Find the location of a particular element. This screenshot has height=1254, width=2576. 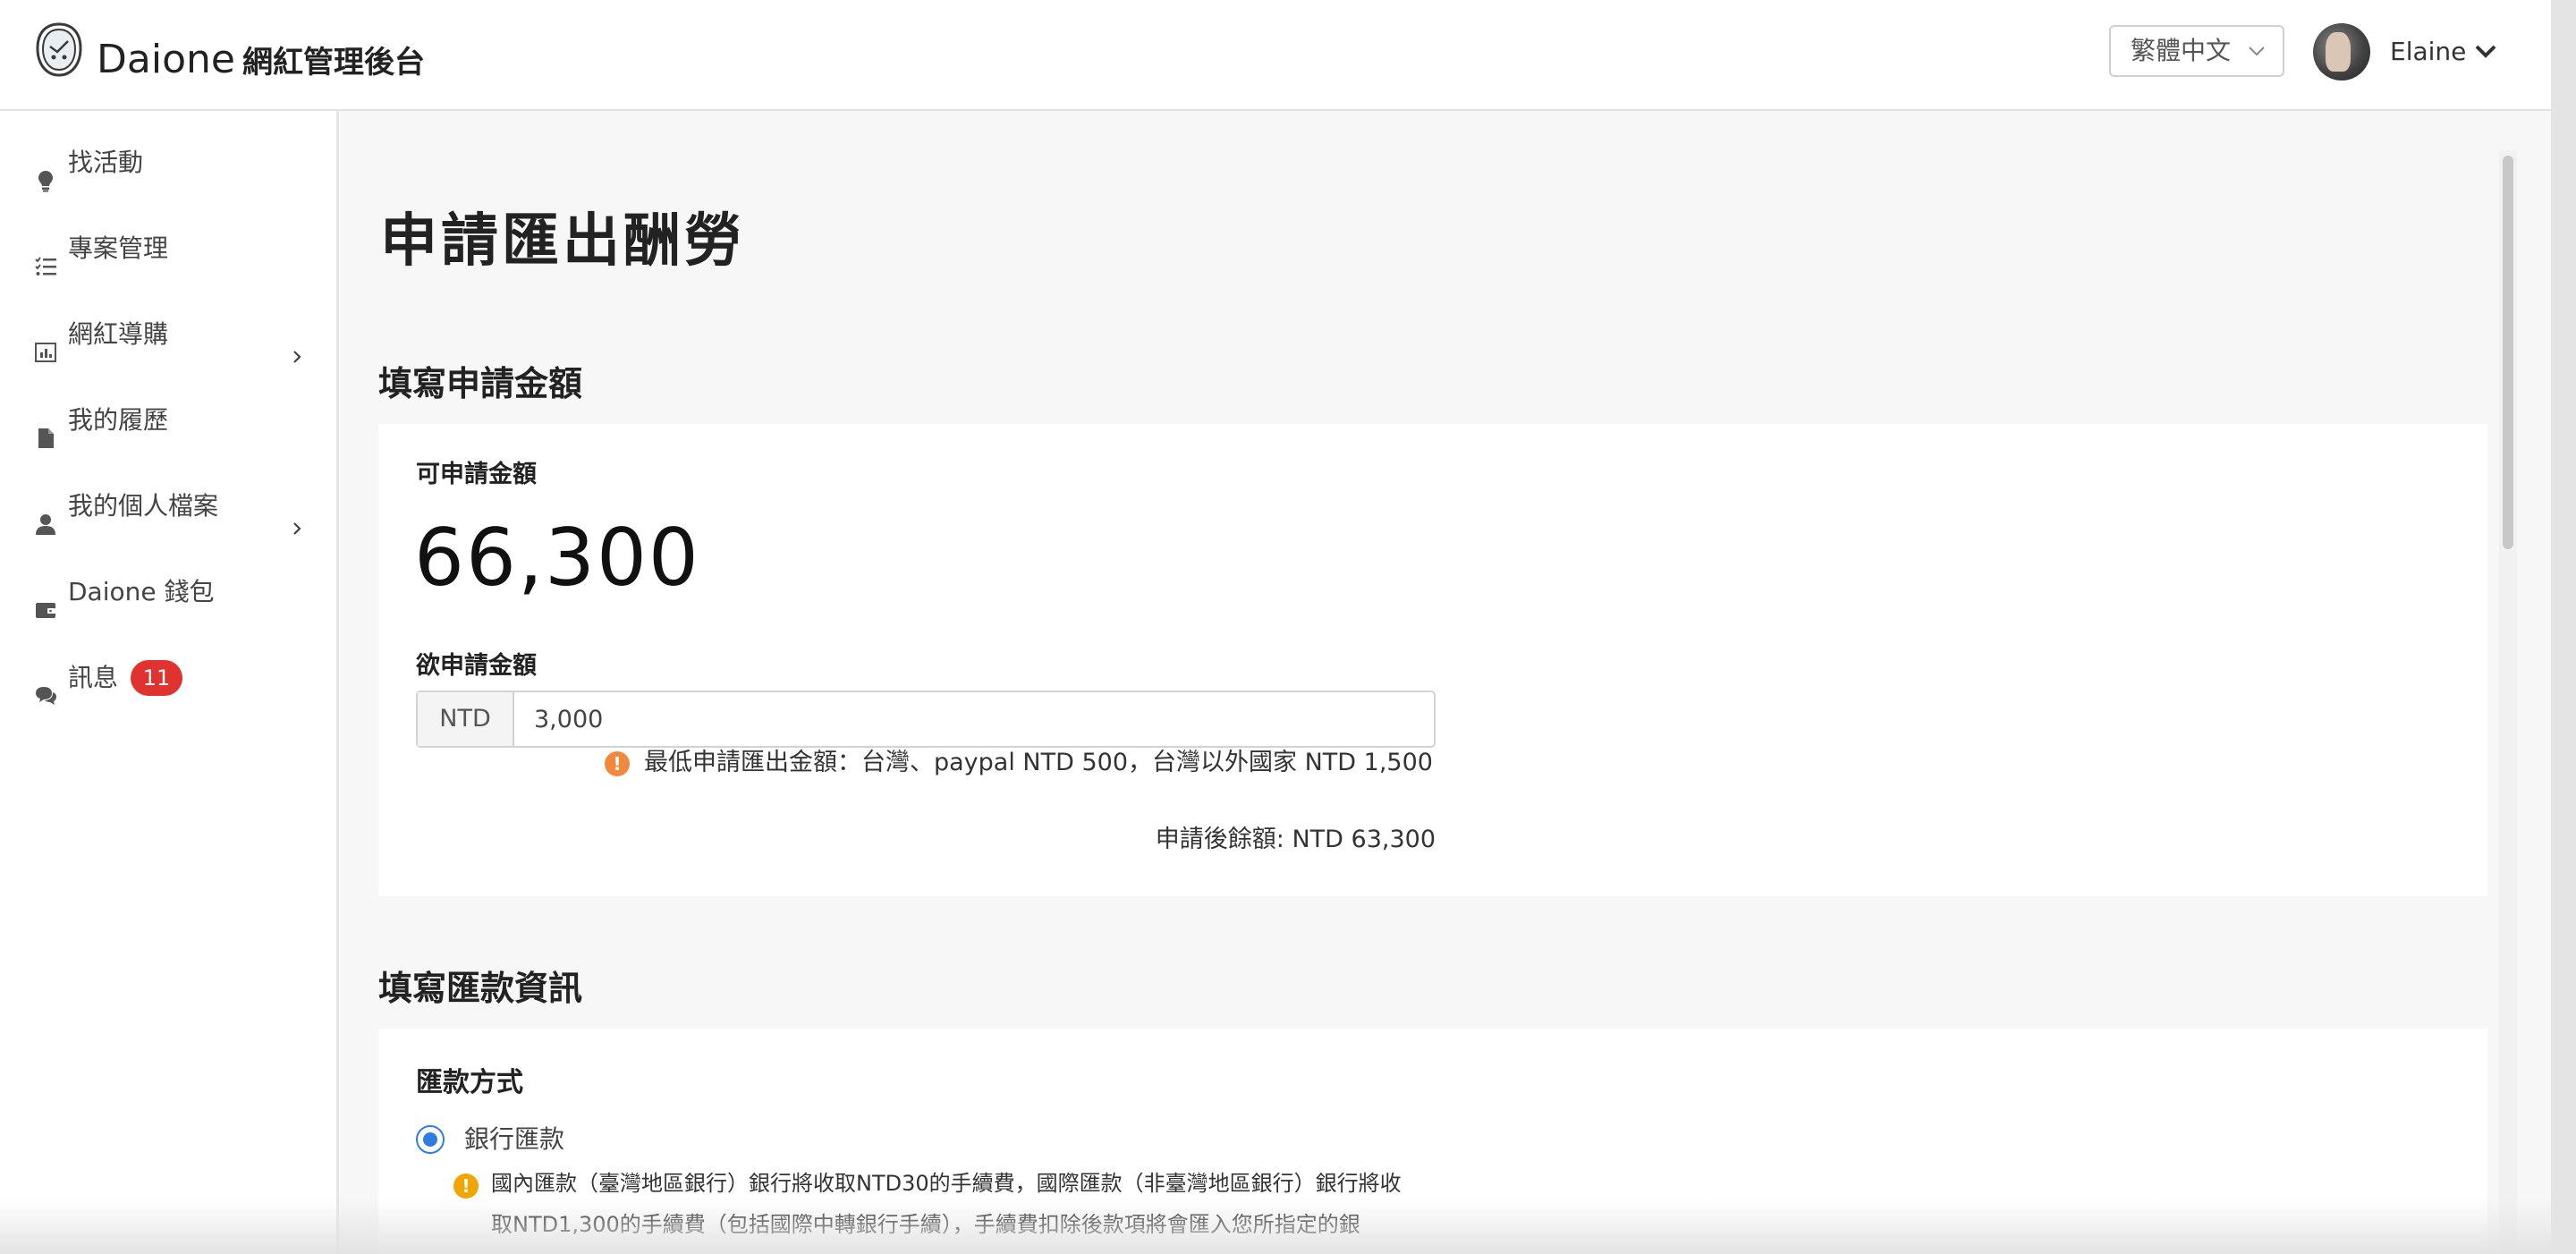

sidebar-item-1: 專案管理 is located at coordinates (168, 248).